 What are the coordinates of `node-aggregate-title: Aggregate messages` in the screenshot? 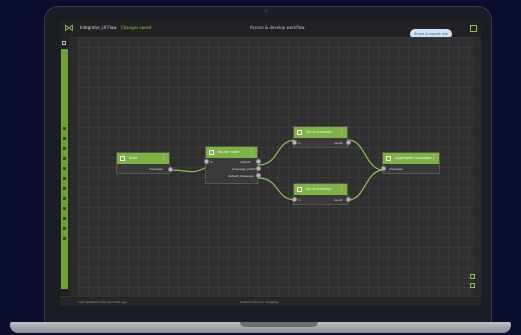 It's located at (413, 158).